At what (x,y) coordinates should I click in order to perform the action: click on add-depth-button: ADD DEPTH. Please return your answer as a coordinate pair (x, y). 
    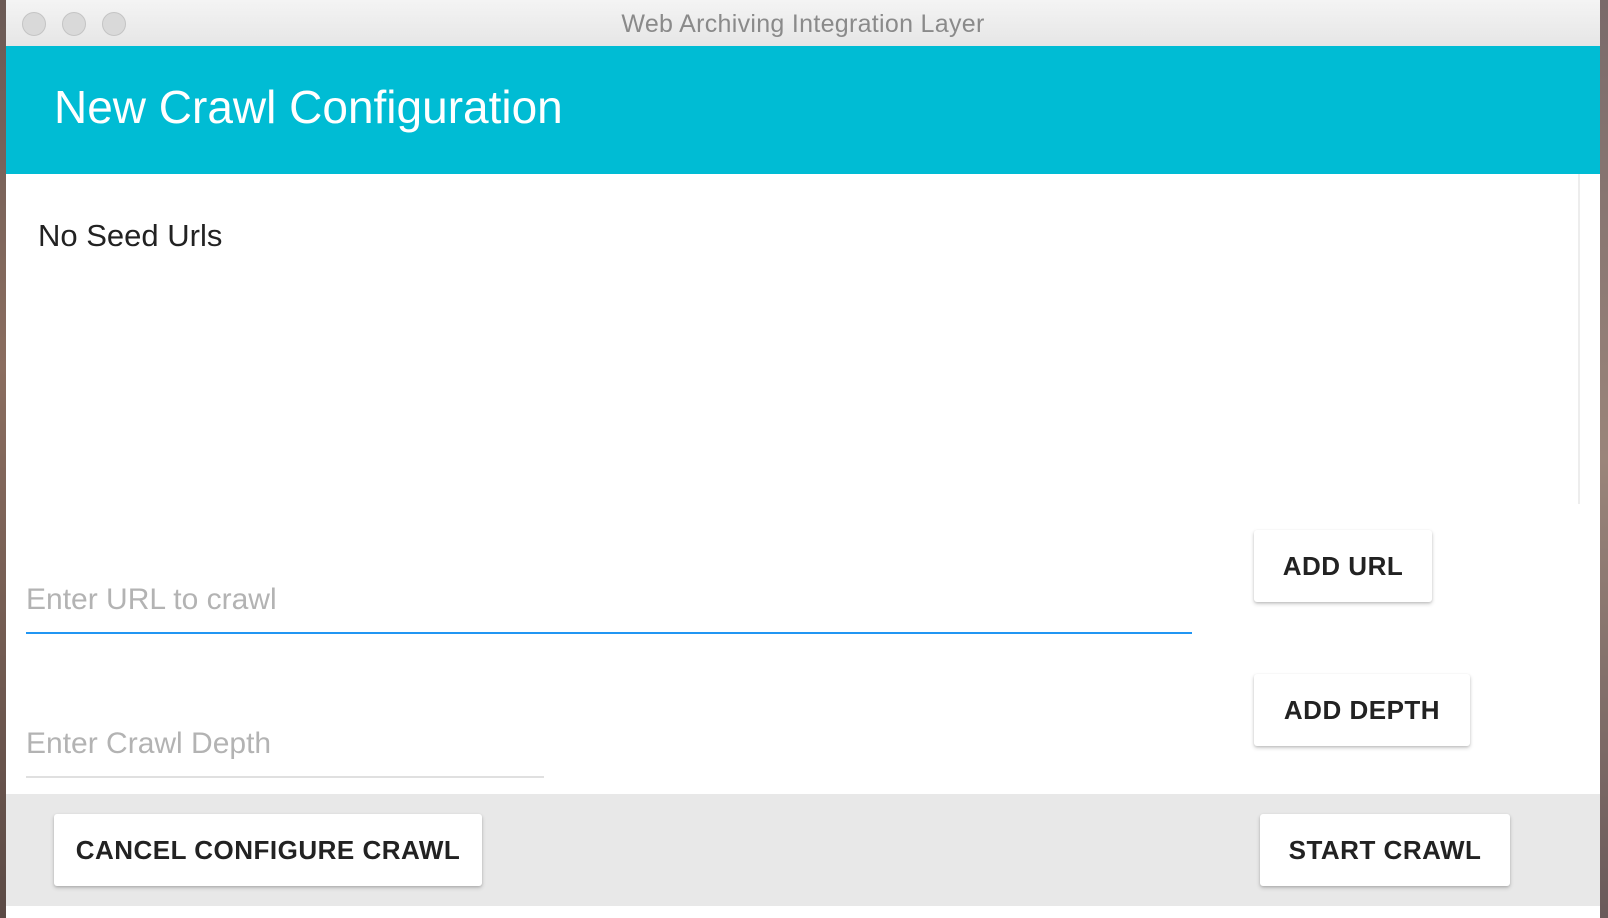
    Looking at the image, I should click on (1362, 710).